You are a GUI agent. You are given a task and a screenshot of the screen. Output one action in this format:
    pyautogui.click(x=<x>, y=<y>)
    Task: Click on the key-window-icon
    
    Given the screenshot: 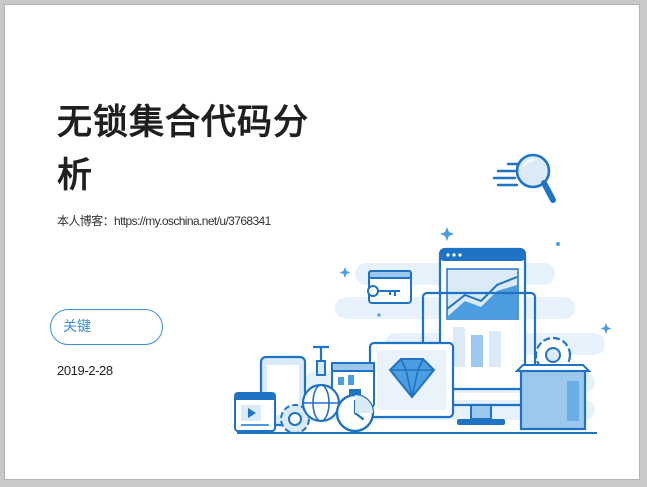 What is the action you would take?
    pyautogui.click(x=389, y=287)
    